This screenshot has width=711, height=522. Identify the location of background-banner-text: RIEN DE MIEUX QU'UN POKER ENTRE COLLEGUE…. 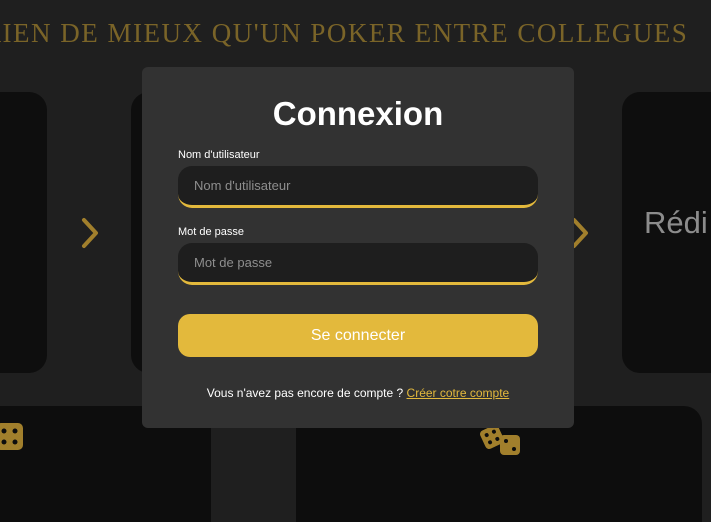
(344, 33).